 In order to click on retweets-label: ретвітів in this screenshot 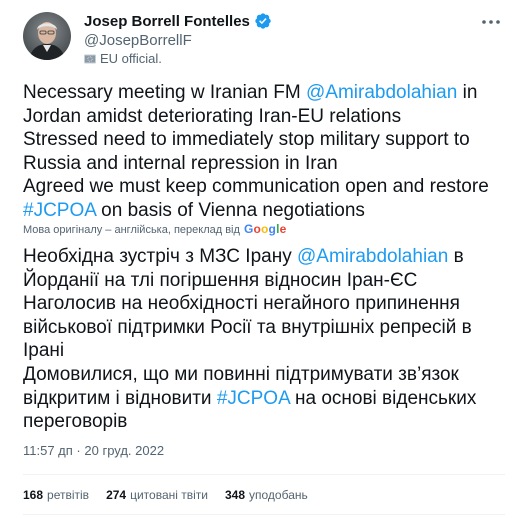, I will do `click(68, 495)`.